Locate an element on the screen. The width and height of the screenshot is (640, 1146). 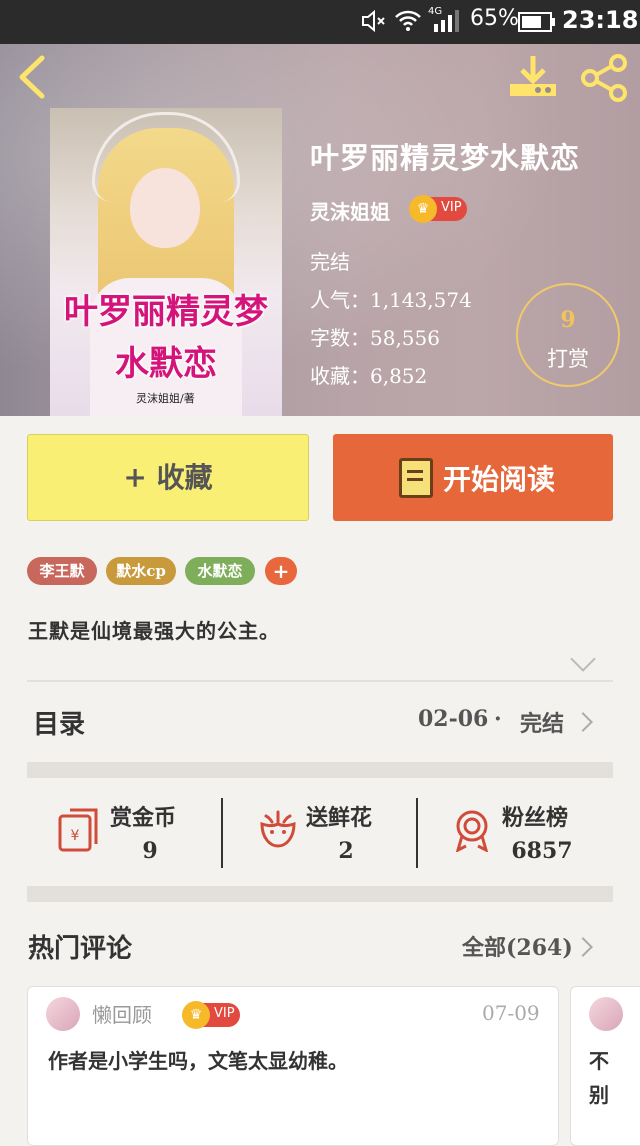
comments-title: 热门评论 is located at coordinates (80, 949).